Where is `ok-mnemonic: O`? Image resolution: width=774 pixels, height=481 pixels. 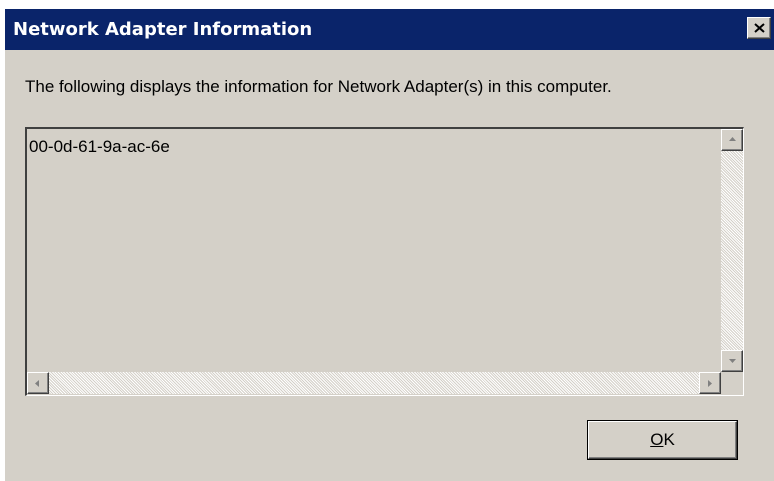 ok-mnemonic: O is located at coordinates (657, 439).